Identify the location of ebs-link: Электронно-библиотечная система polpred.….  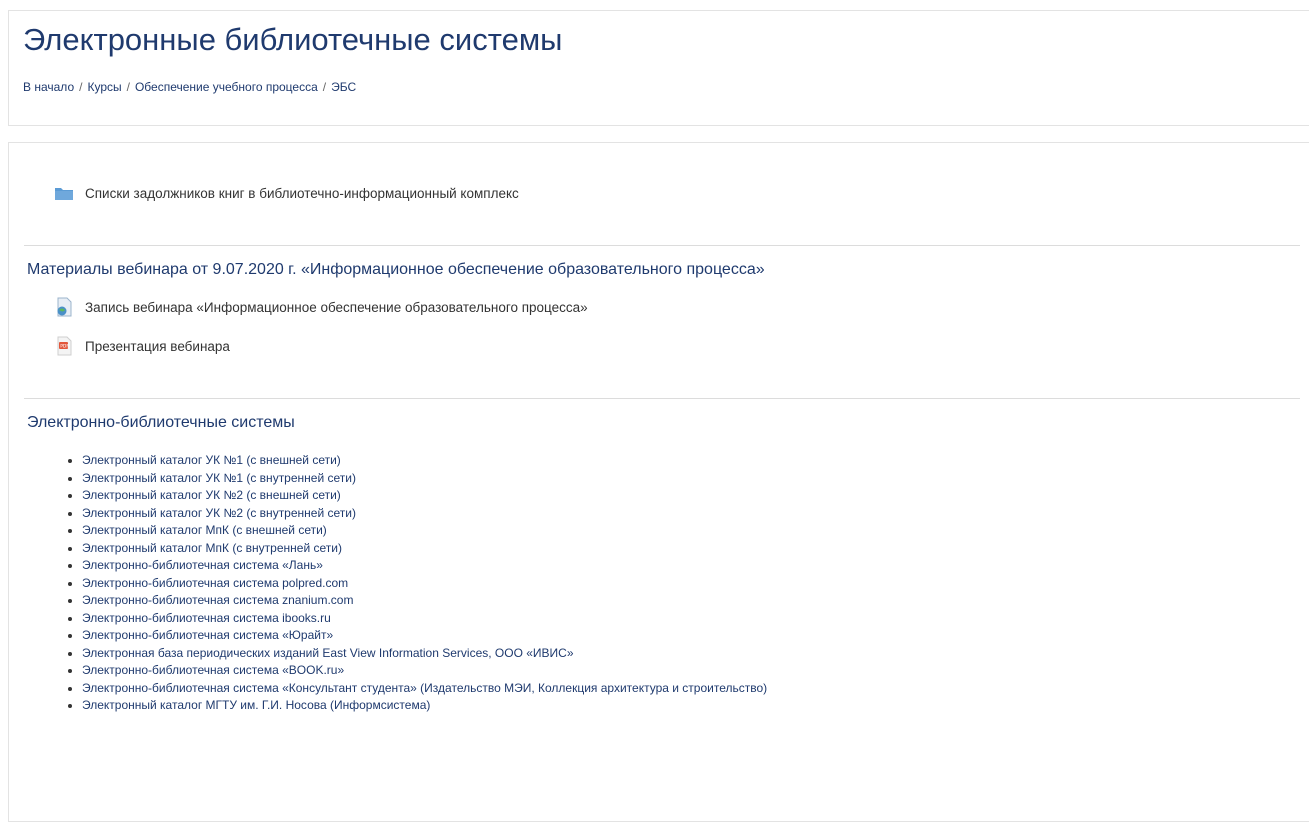
(215, 583).